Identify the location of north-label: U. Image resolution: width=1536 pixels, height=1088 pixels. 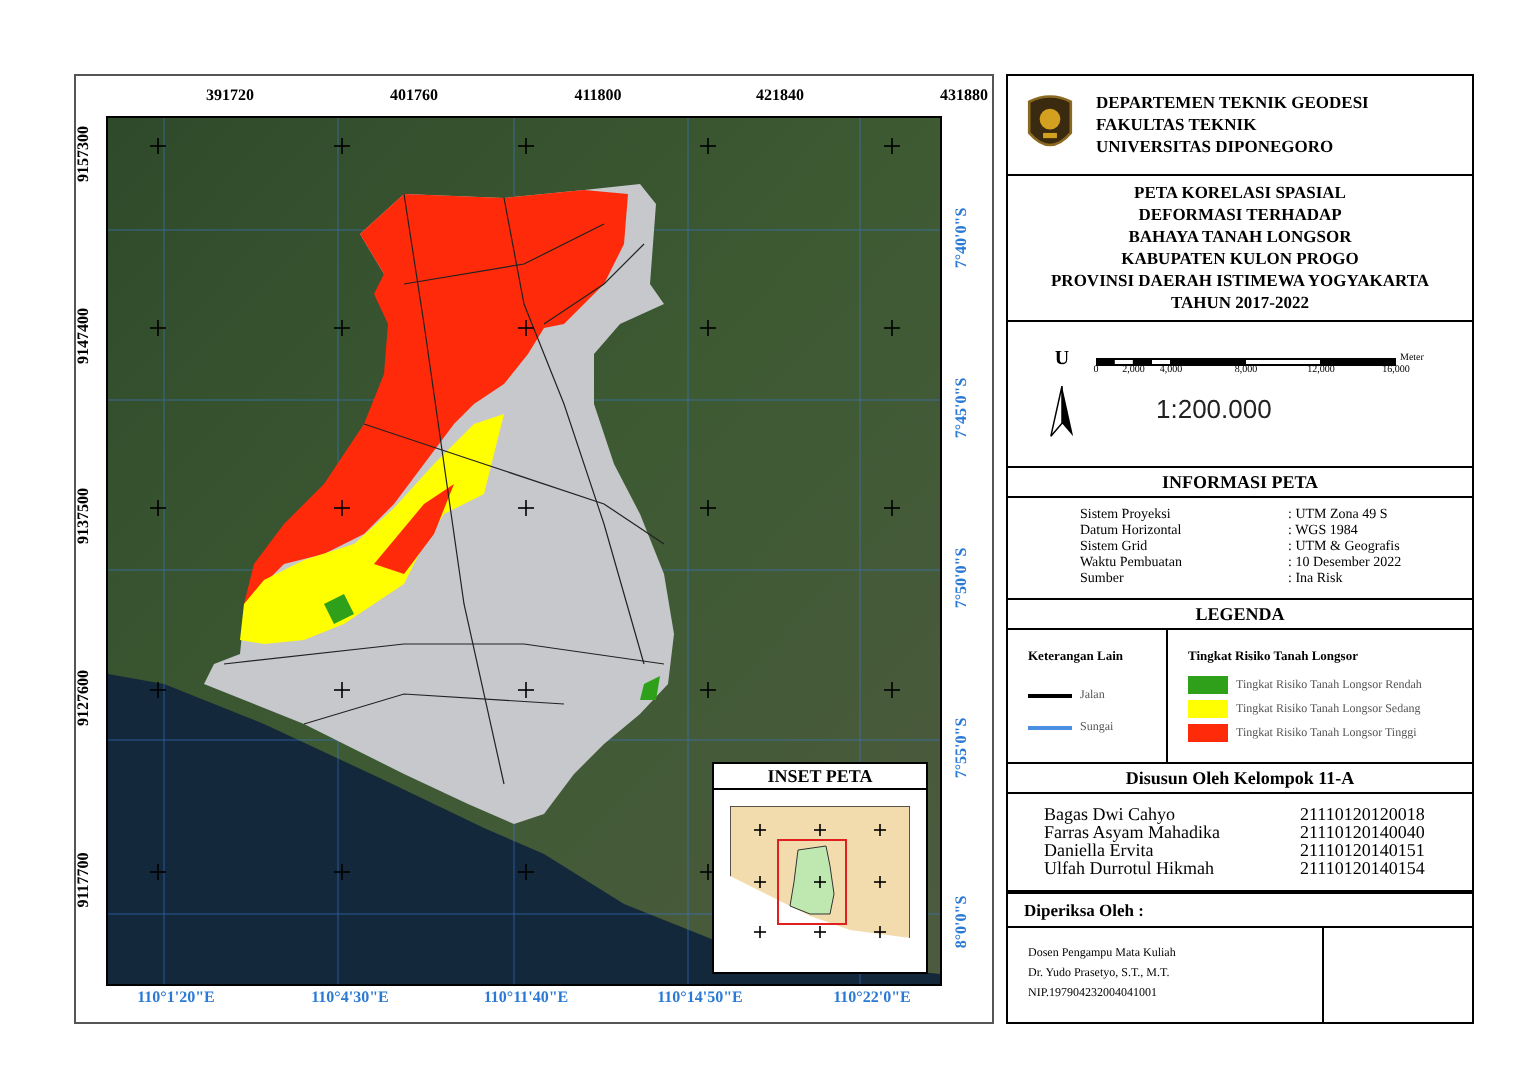
(1062, 360).